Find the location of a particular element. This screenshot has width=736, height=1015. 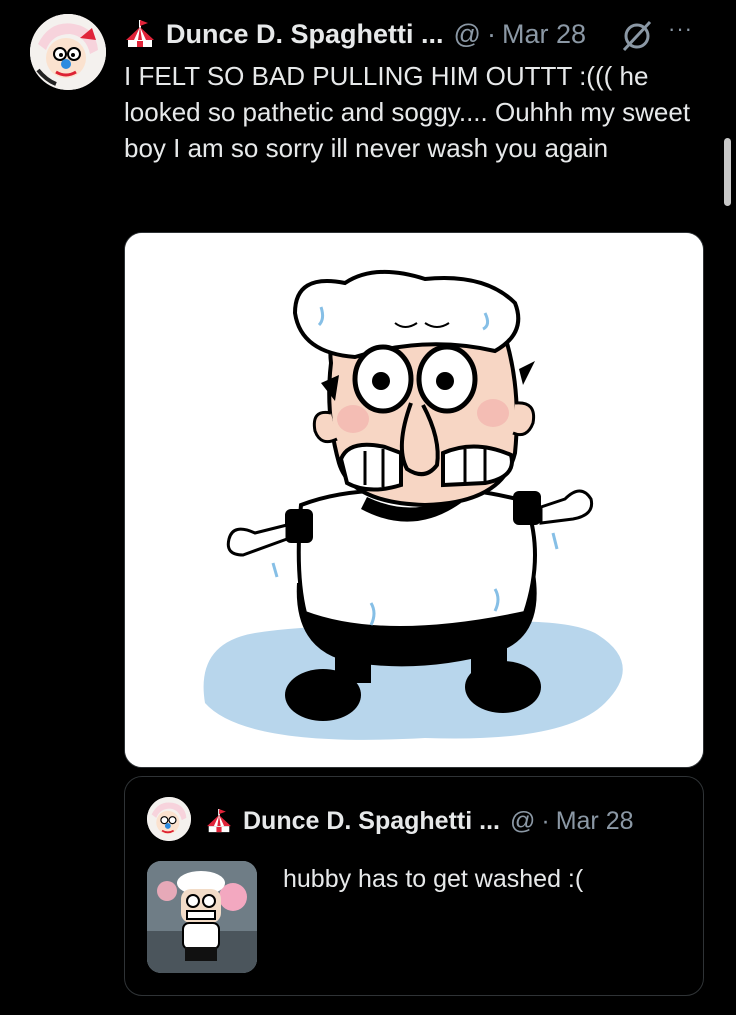

author-handle: @ is located at coordinates (467, 34).